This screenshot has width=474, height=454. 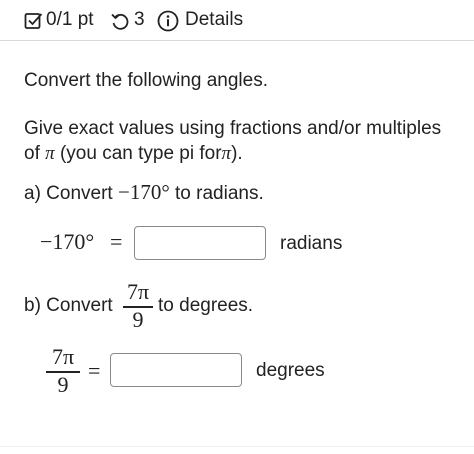 I want to click on part-b-answer-input, so click(x=176, y=370).